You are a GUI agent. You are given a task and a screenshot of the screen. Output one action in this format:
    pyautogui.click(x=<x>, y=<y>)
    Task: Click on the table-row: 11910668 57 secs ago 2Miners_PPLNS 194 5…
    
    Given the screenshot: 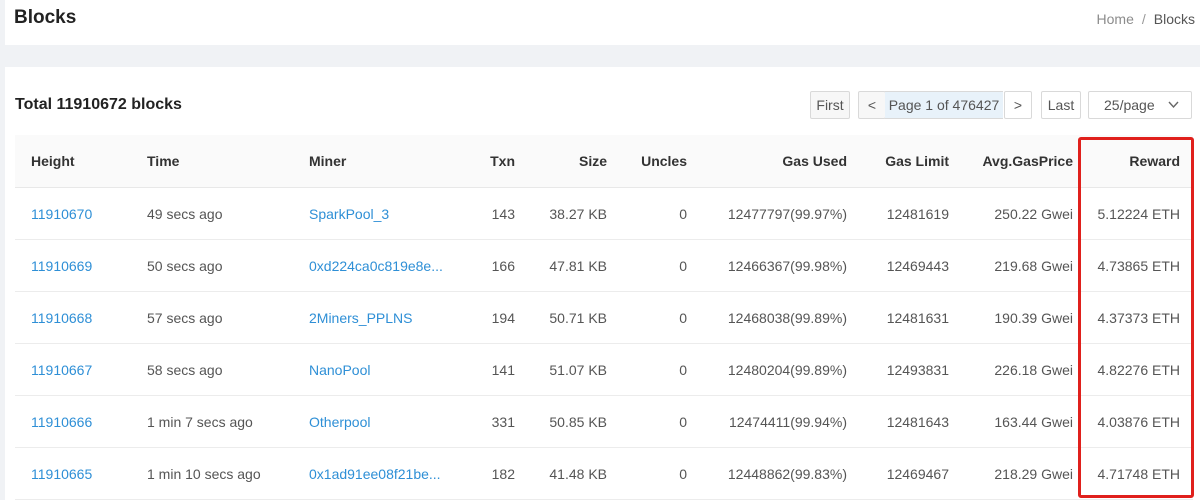 What is the action you would take?
    pyautogui.click(x=604, y=317)
    